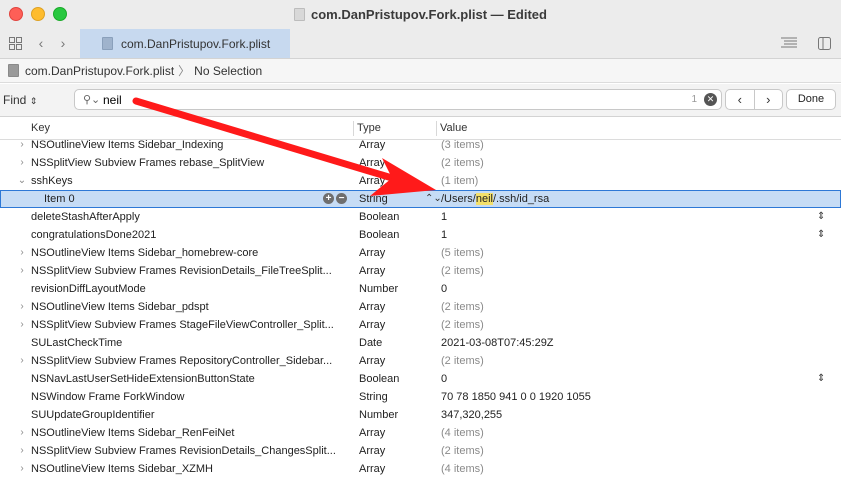 This screenshot has width=841, height=478. What do you see at coordinates (85, 217) in the screenshot?
I see `row-key: deleteStashAfterApply` at bounding box center [85, 217].